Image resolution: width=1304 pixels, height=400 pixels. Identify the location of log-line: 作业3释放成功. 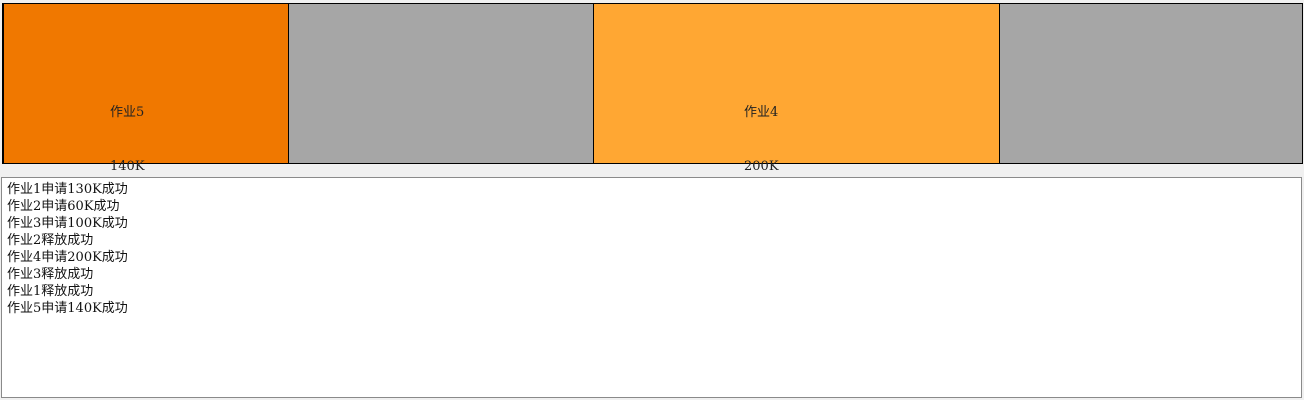
(50, 274).